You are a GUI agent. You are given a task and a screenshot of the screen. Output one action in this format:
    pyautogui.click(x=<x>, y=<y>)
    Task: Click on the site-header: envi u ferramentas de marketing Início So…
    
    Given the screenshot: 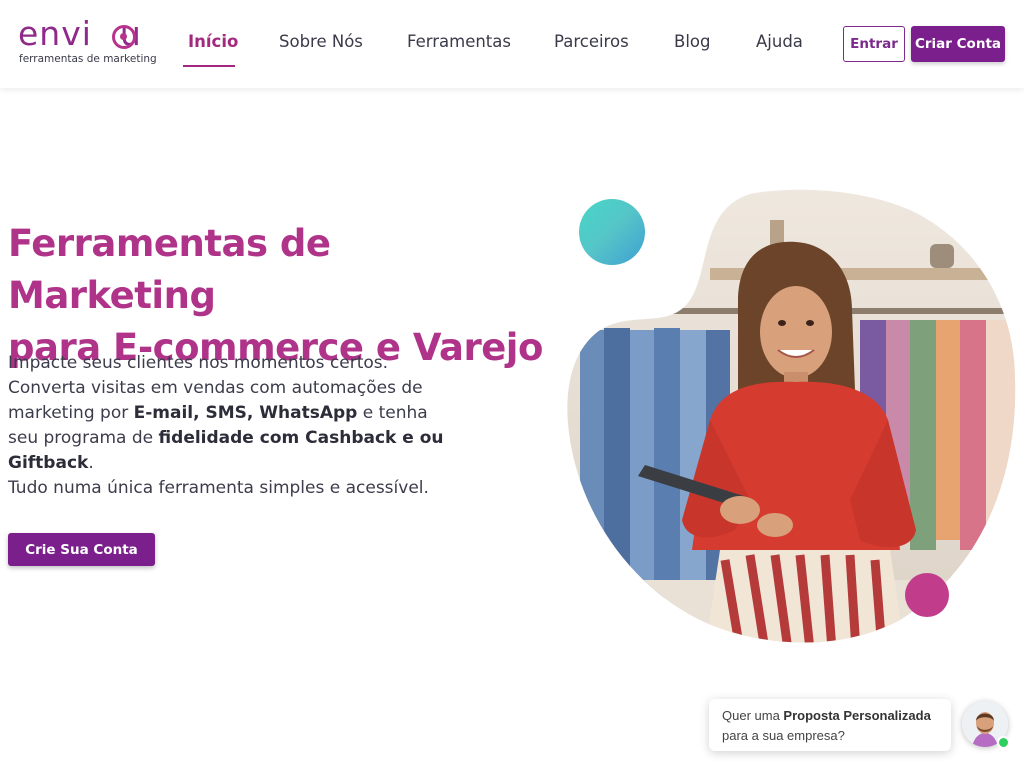 What is the action you would take?
    pyautogui.click(x=512, y=44)
    